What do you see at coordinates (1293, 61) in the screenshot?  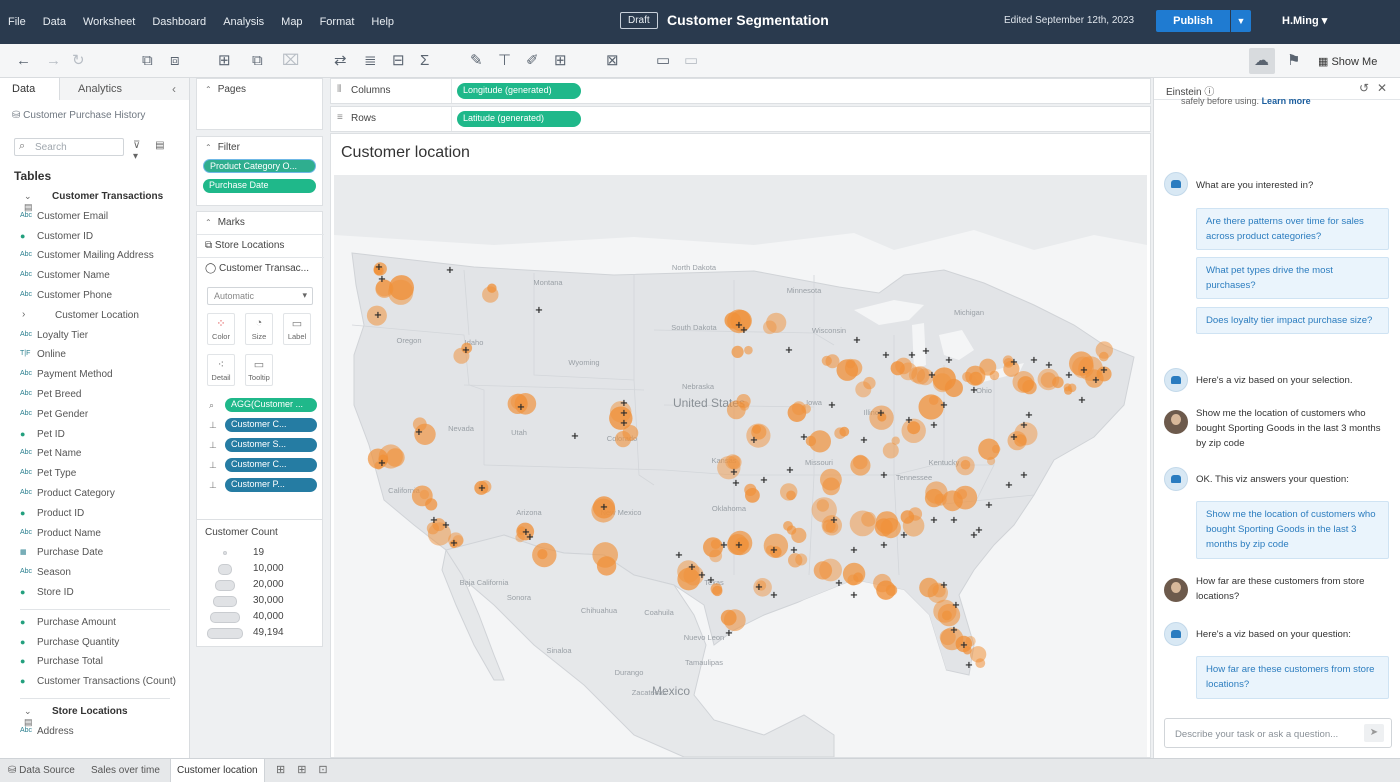 I see `format-icon: ⚑` at bounding box center [1293, 61].